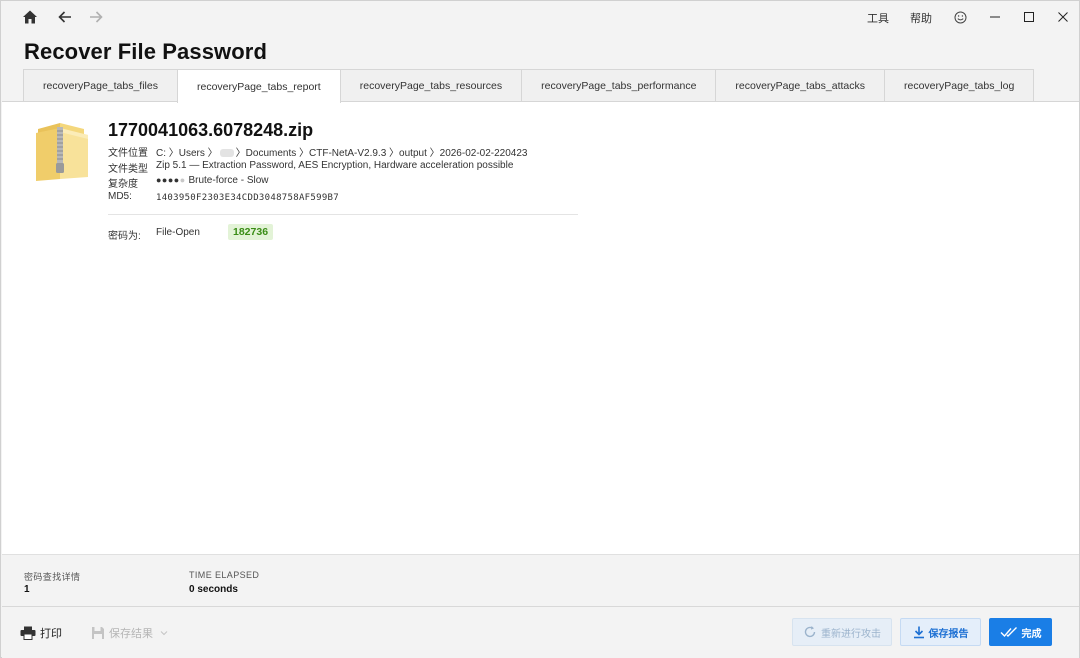 The image size is (1080, 658). I want to click on zip-folder-icon, so click(62, 151).